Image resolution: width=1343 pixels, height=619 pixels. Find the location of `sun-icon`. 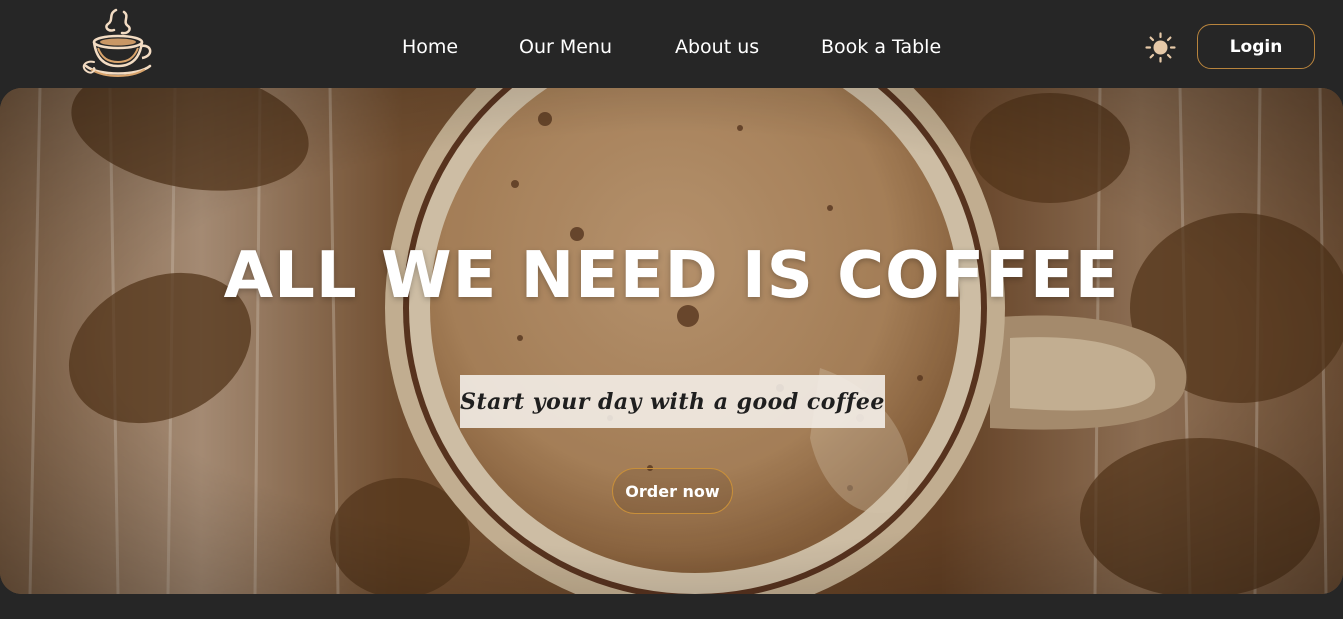

sun-icon is located at coordinates (1160, 47).